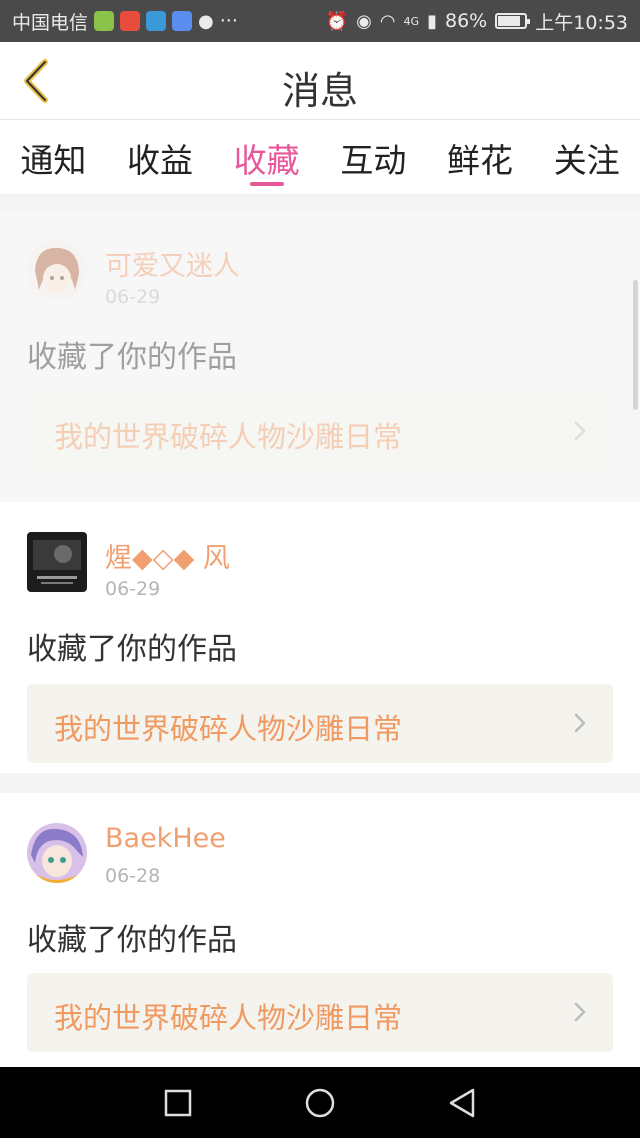 This screenshot has height=1138, width=640. I want to click on clock: 上午10:53, so click(581, 22).